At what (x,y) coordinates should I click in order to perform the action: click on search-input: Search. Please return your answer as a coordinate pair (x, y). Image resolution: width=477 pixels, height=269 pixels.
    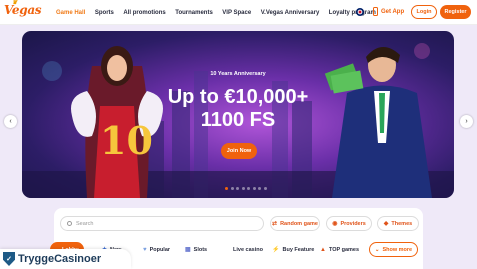
    Looking at the image, I should click on (162, 223).